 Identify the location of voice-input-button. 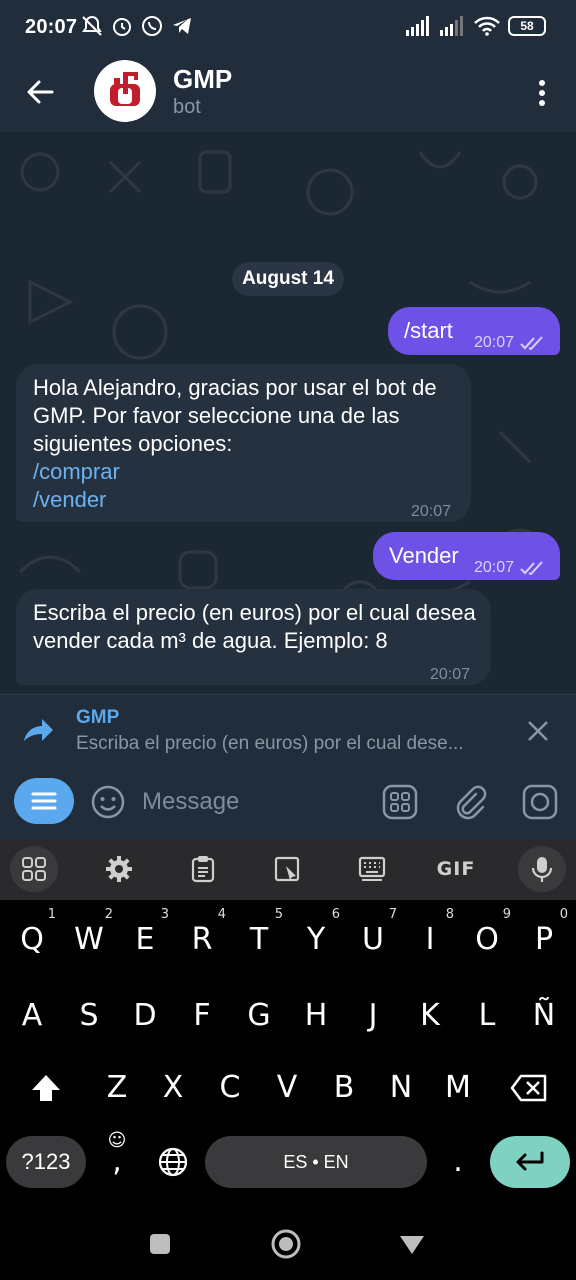
(542, 869).